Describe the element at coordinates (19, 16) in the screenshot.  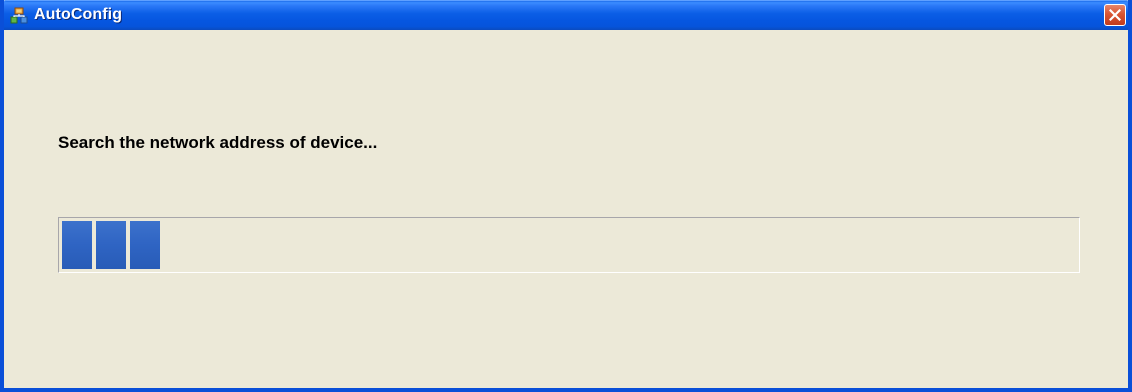
I see `app-network-icon` at that location.